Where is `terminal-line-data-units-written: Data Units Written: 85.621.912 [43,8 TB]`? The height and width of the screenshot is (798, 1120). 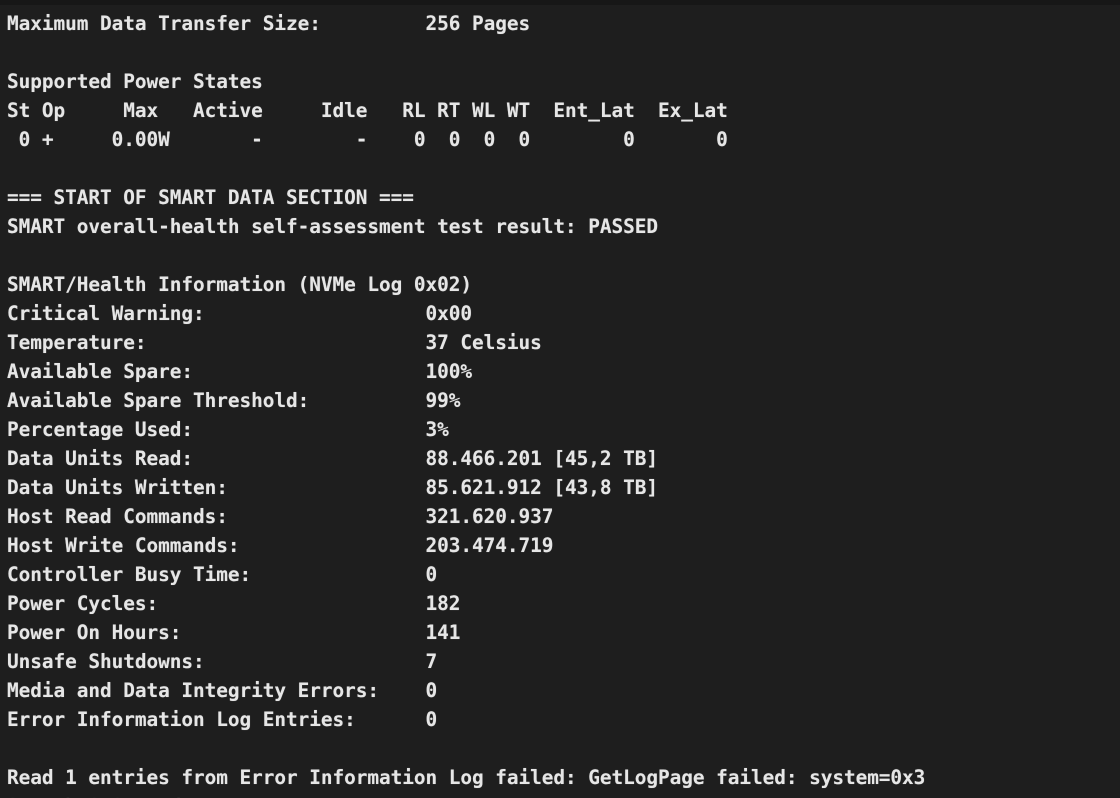
terminal-line-data-units-written: Data Units Written: 85.621.912 [43,8 TB] is located at coordinates (332, 487).